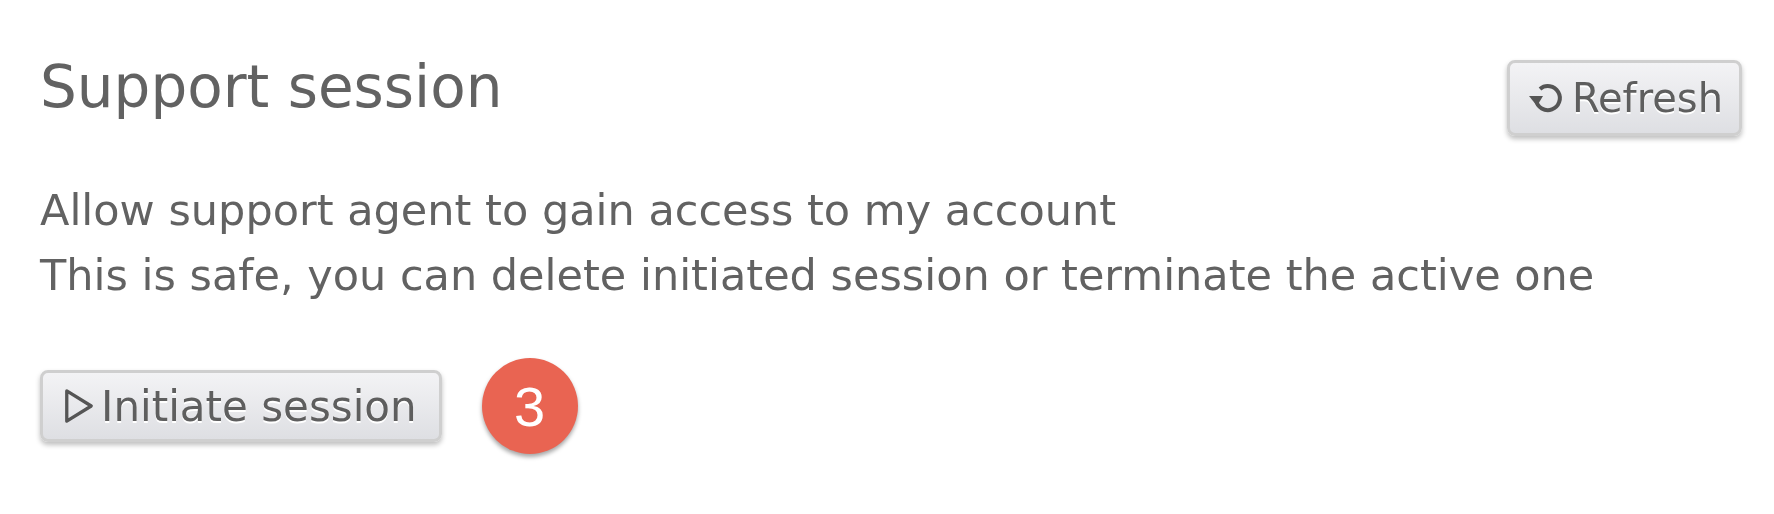  I want to click on refresh-button: Refresh, so click(1624, 98).